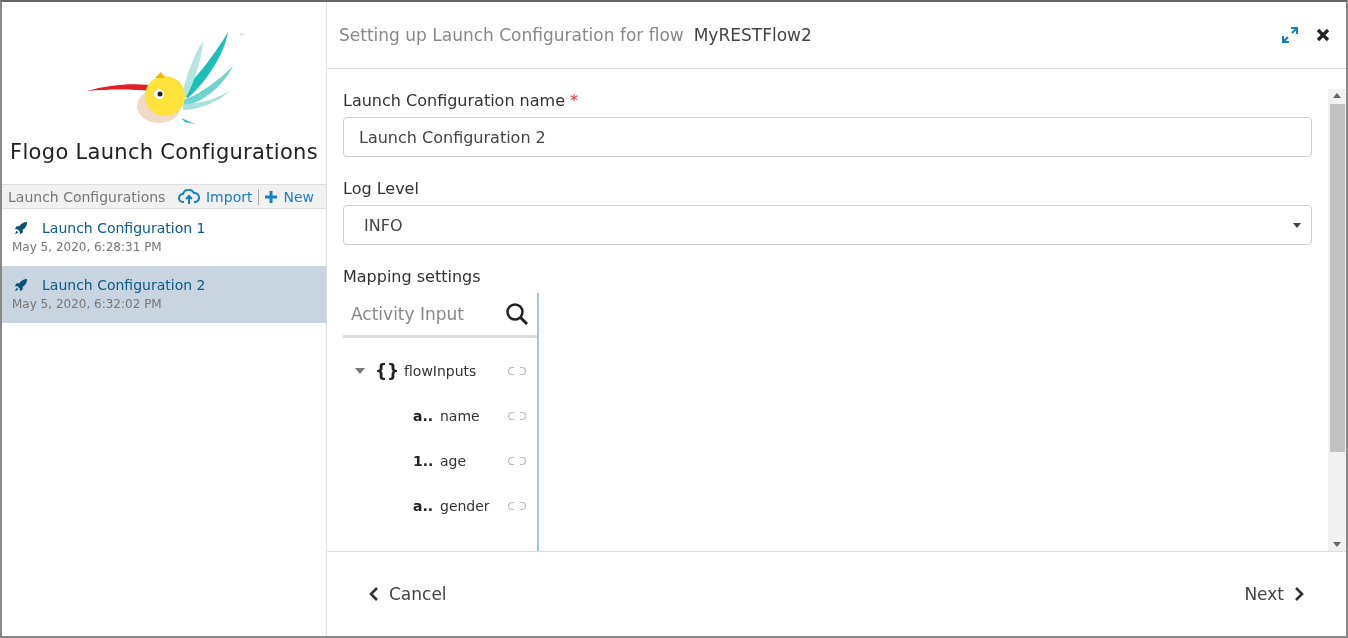  What do you see at coordinates (1337, 320) in the screenshot?
I see `scrollbar` at bounding box center [1337, 320].